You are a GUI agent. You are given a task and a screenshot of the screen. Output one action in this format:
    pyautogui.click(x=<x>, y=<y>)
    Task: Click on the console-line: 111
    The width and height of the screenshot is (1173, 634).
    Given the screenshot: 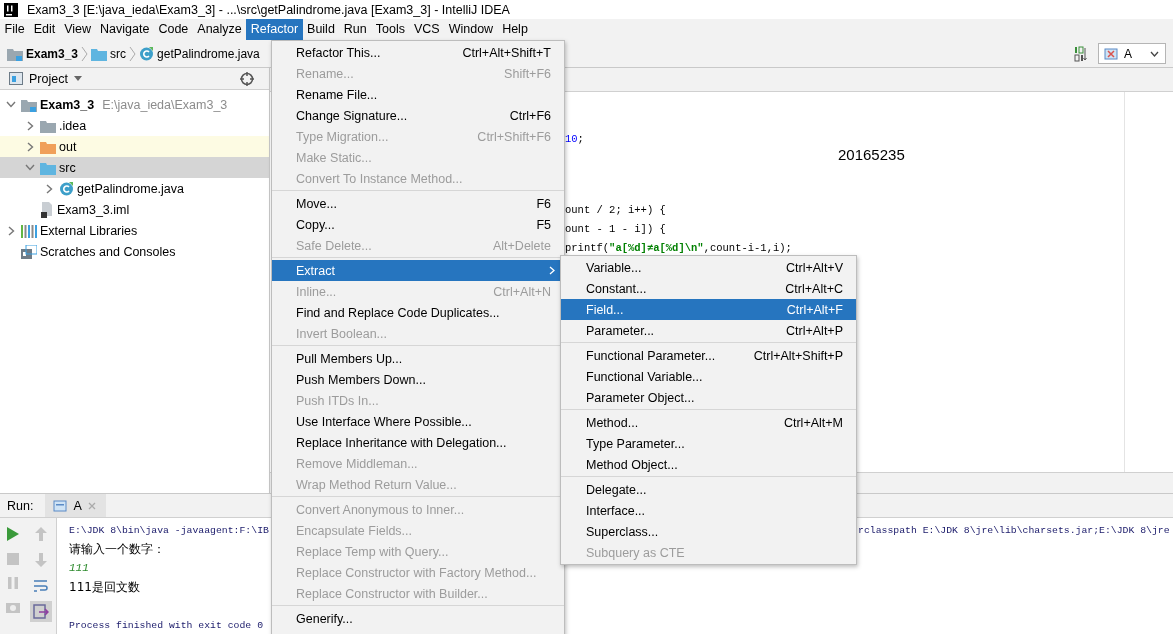 What is the action you would take?
    pyautogui.click(x=79, y=568)
    